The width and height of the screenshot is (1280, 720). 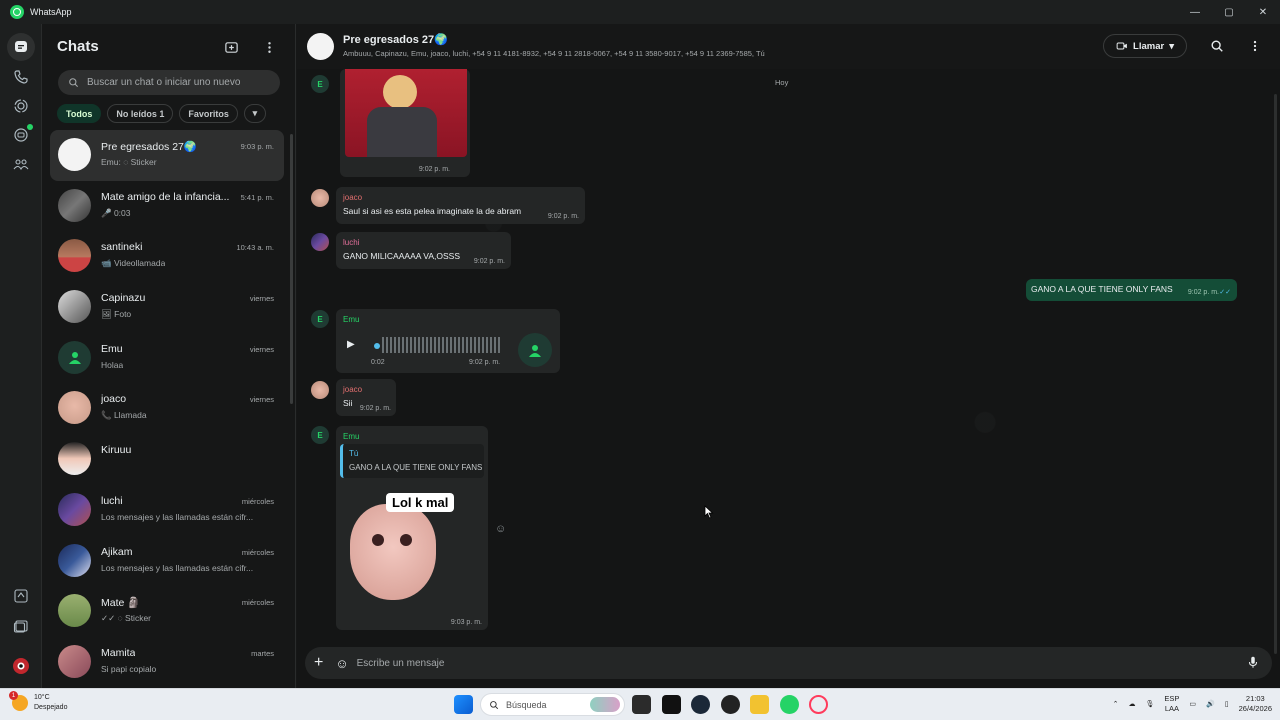 I want to click on filter-more-chevron-icon: ▾, so click(x=254, y=113).